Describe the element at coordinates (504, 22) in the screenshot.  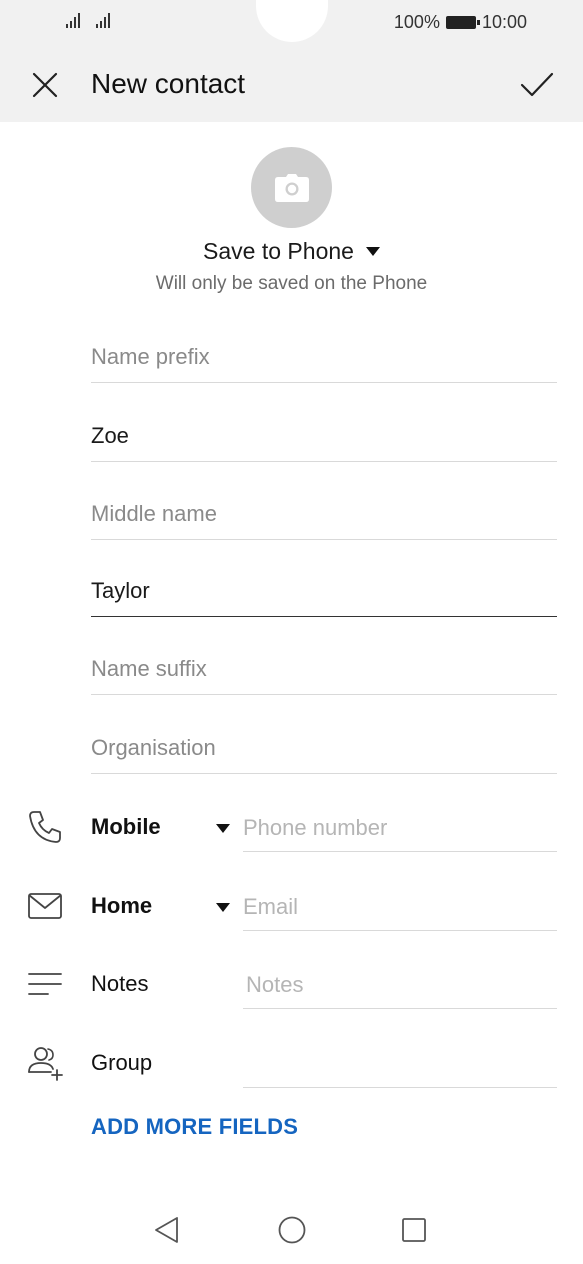
I see `clock: 10:00` at that location.